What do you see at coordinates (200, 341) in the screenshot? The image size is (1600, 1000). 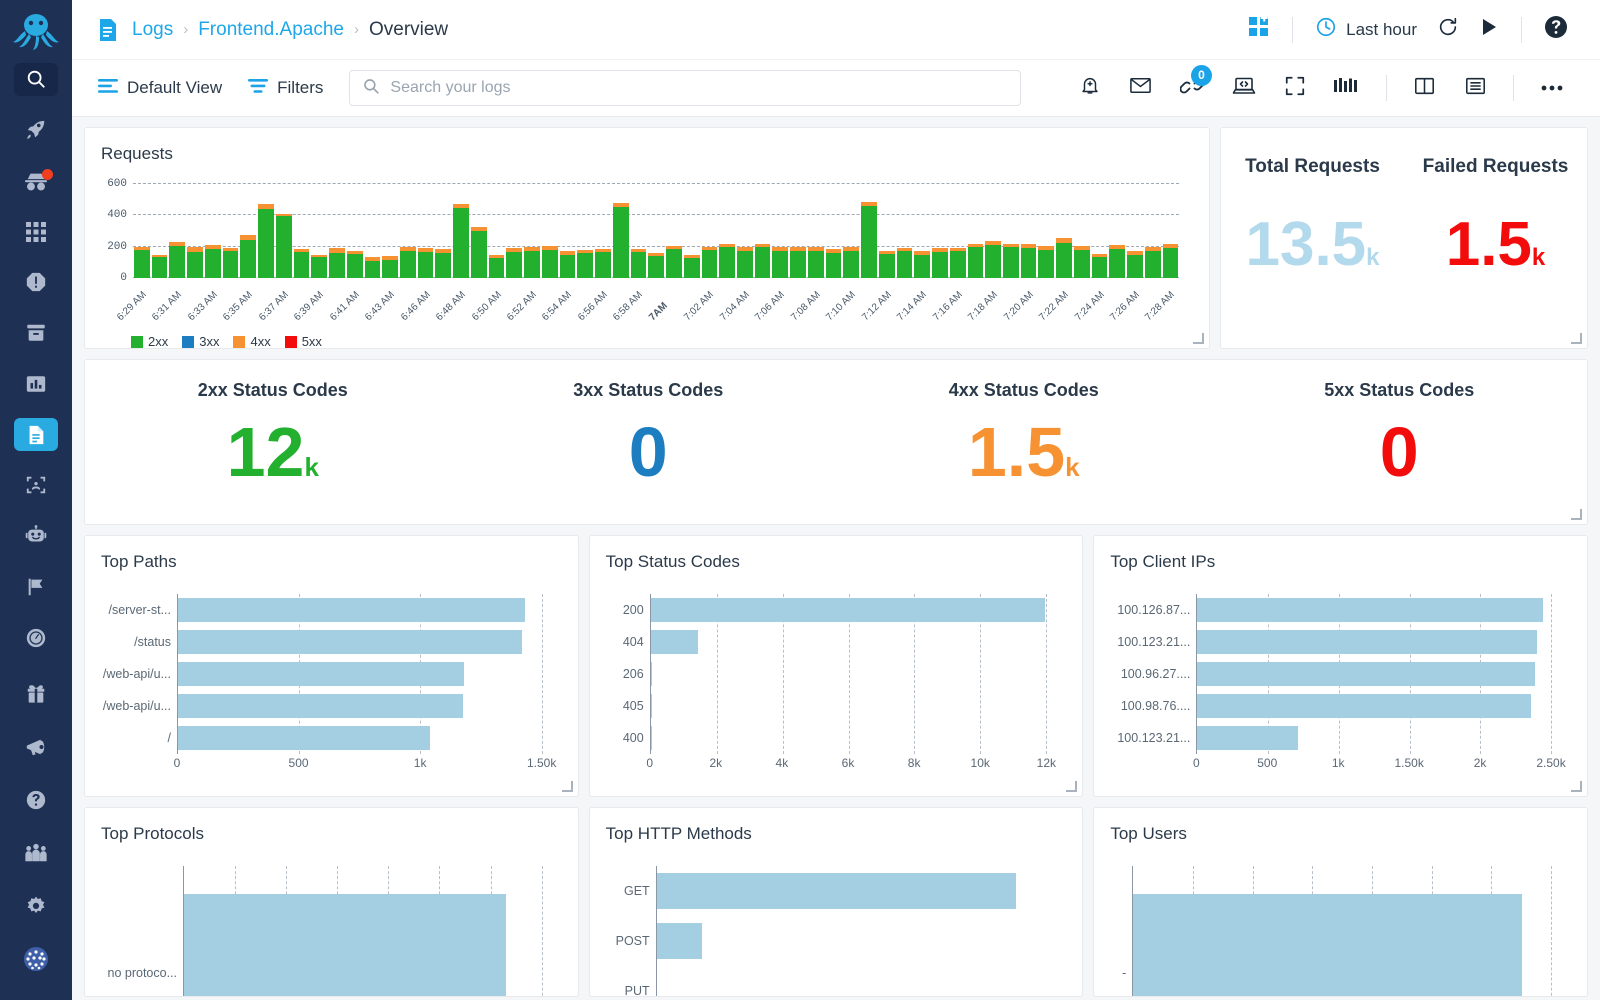 I see `legend-item-3xx: 3xx` at bounding box center [200, 341].